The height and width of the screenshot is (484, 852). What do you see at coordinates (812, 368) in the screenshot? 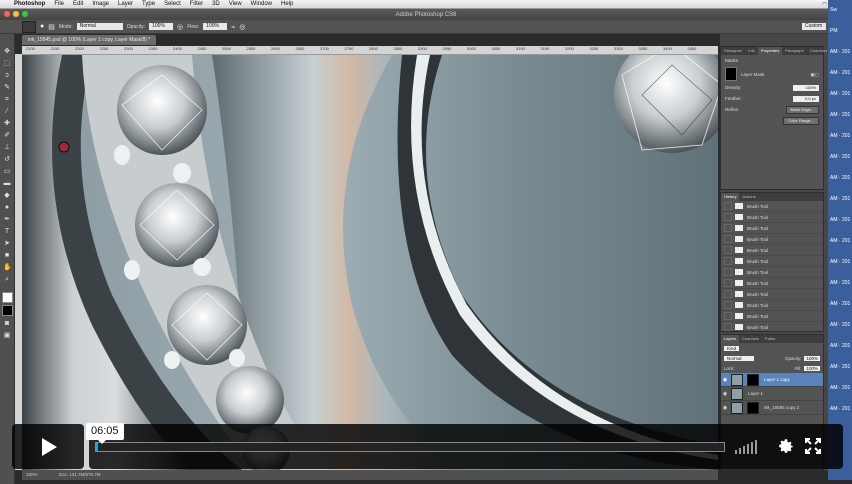
I see `fill-field: 100%` at bounding box center [812, 368].